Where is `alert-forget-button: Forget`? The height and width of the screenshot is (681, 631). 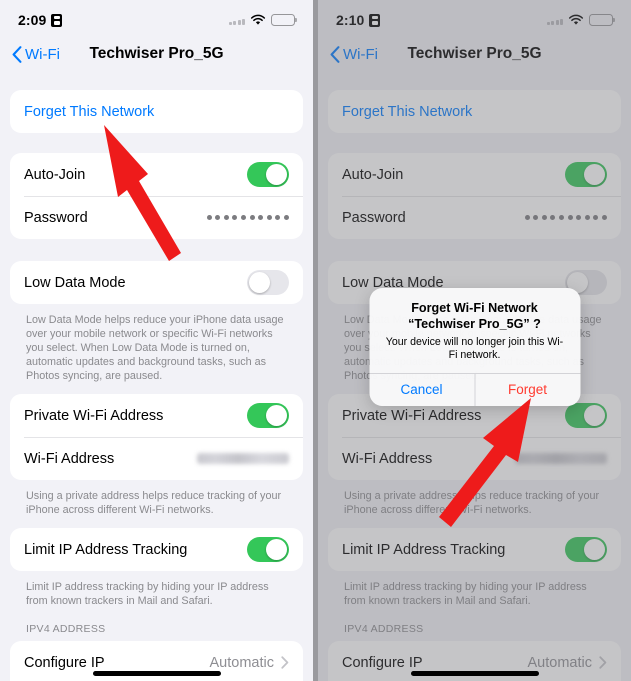 alert-forget-button: Forget is located at coordinates (527, 390).